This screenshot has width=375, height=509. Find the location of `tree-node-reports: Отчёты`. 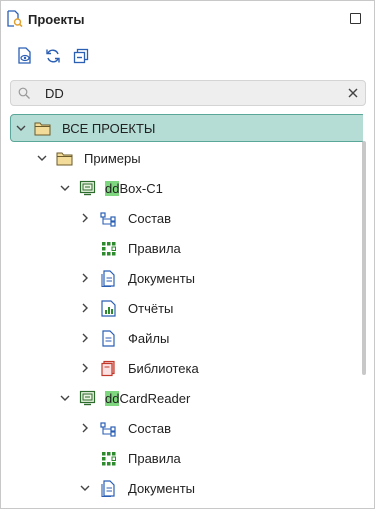

tree-node-reports: Отчёты is located at coordinates (182, 308).